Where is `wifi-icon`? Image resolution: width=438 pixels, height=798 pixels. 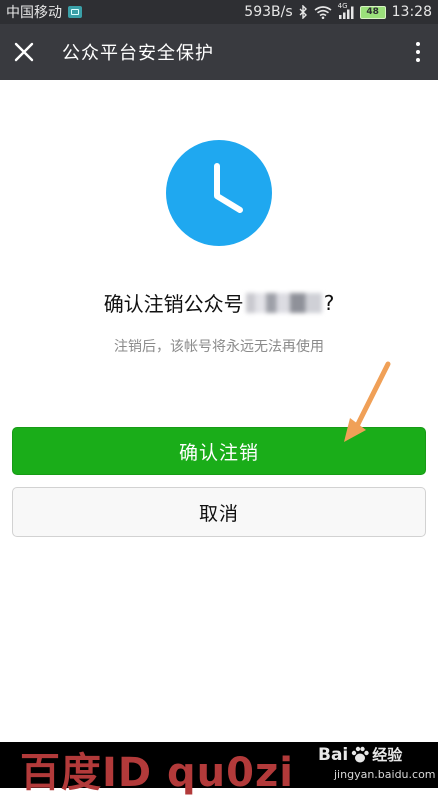
wifi-icon is located at coordinates (323, 12).